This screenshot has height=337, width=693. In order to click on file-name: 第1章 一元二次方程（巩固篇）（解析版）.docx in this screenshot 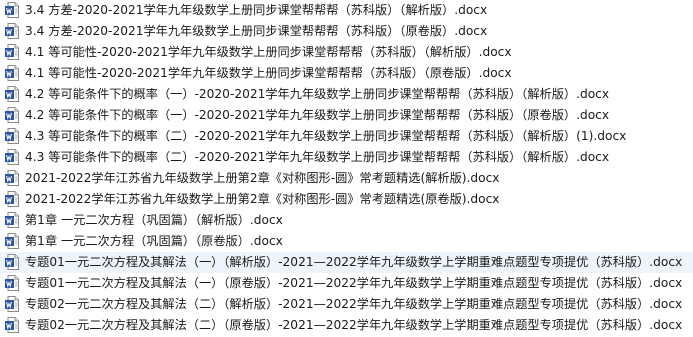, I will do `click(154, 220)`.